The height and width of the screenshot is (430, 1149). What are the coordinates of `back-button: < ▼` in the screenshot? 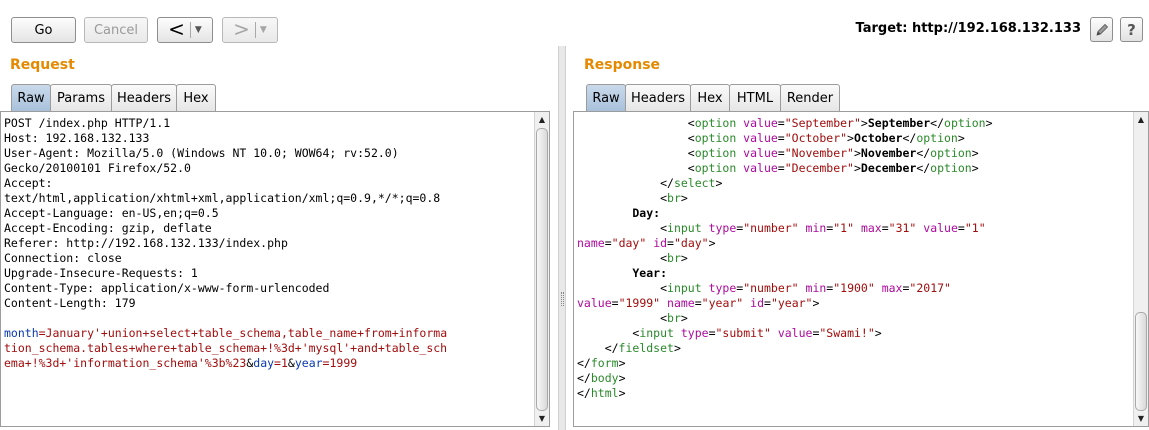 It's located at (185, 30).